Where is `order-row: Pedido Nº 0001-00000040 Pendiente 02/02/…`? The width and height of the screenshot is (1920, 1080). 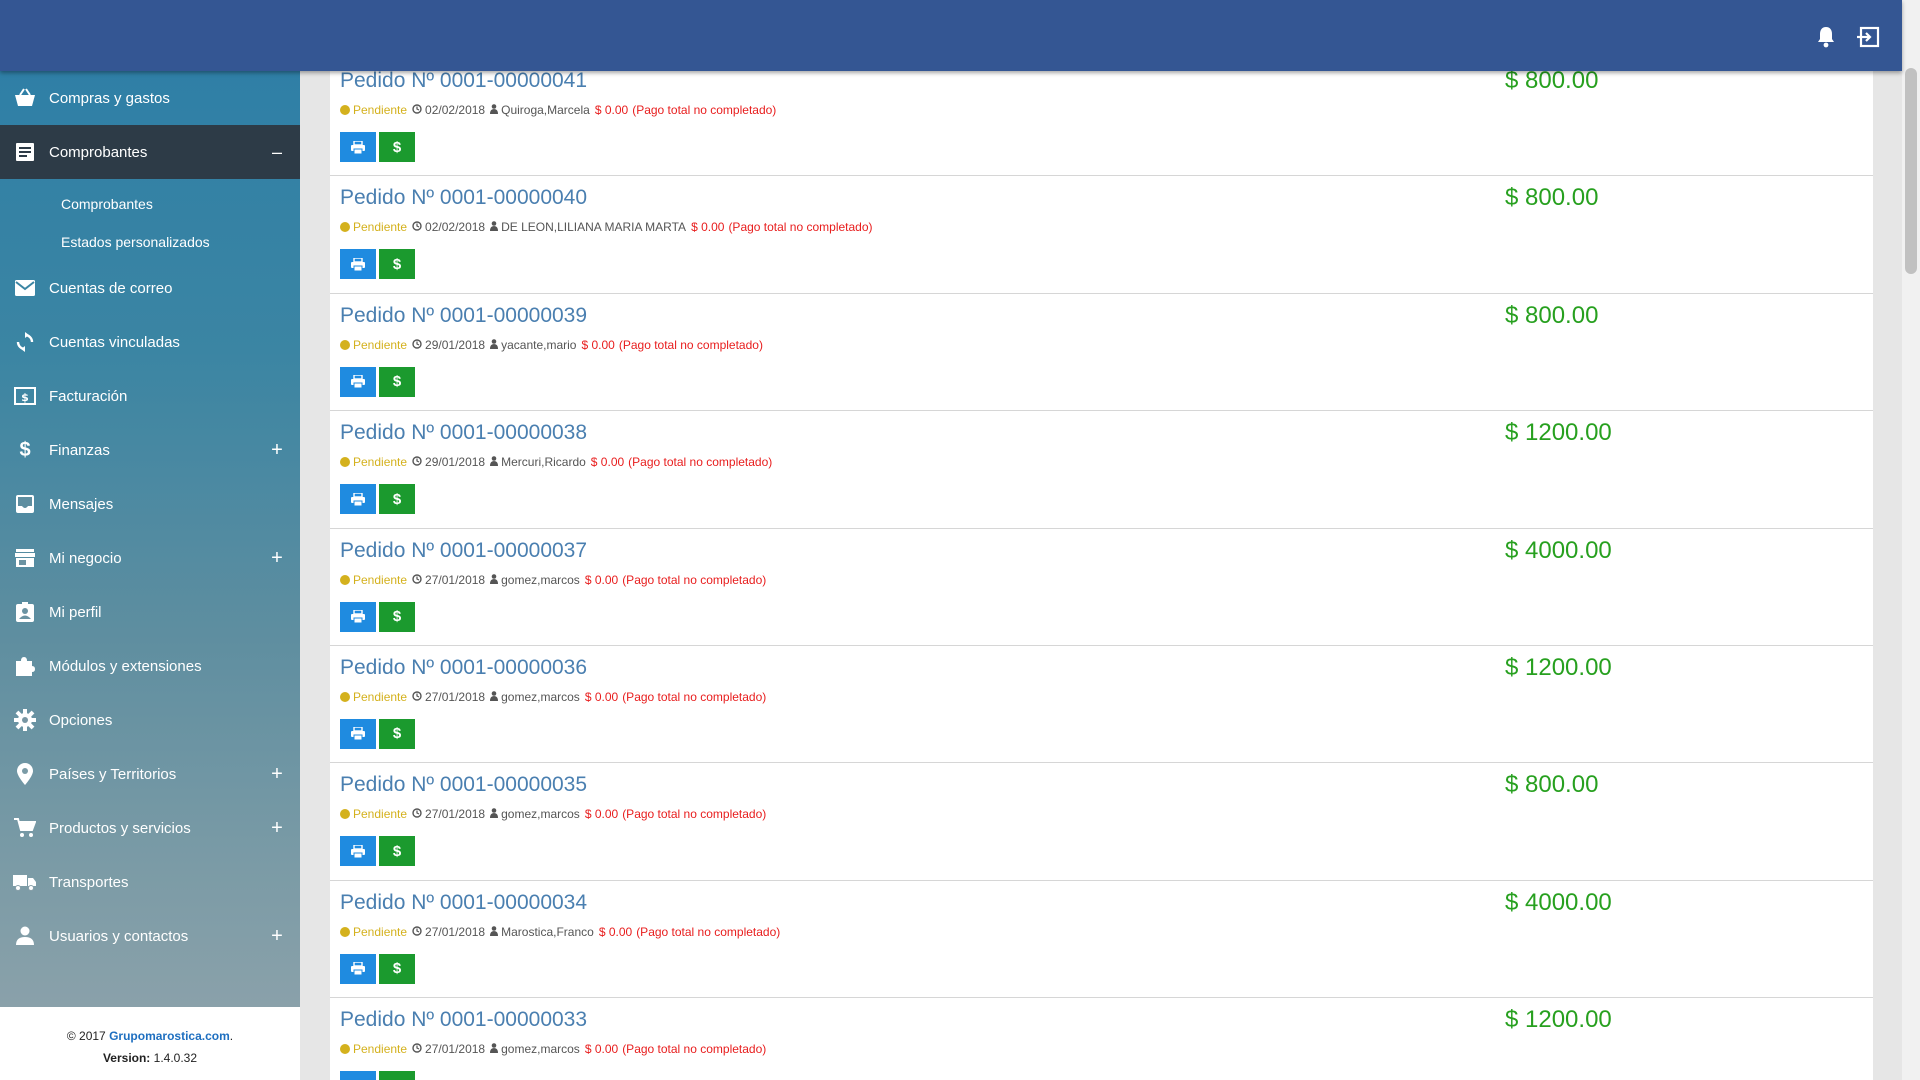 order-row: Pedido Nº 0001-00000040 Pendiente 02/02/… is located at coordinates (1101, 235).